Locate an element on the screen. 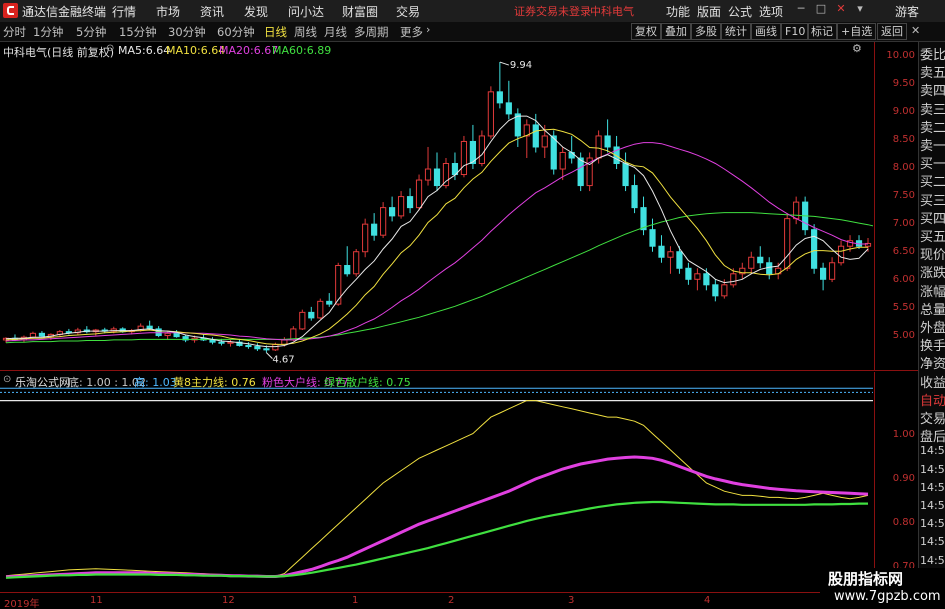 Image resolution: width=945 pixels, height=609 pixels. period-fenshi: 分时 is located at coordinates (14, 32).